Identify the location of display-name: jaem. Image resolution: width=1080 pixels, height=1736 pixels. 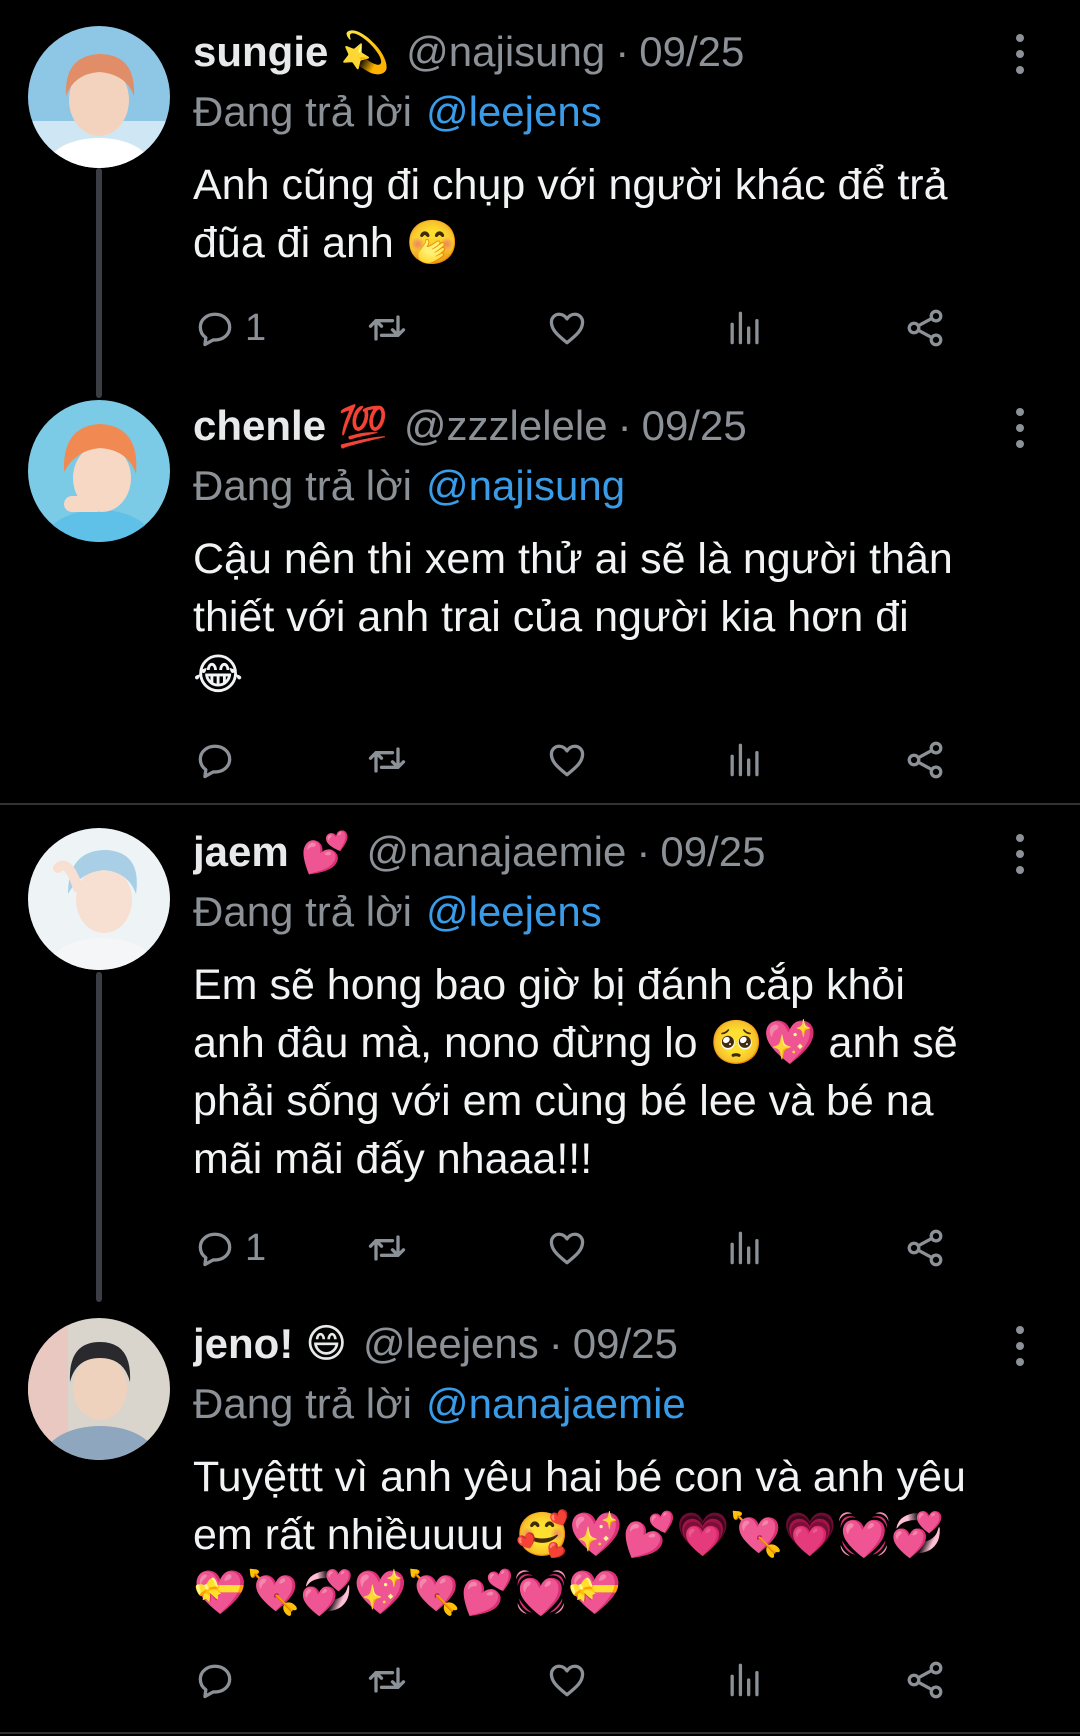
(241, 852).